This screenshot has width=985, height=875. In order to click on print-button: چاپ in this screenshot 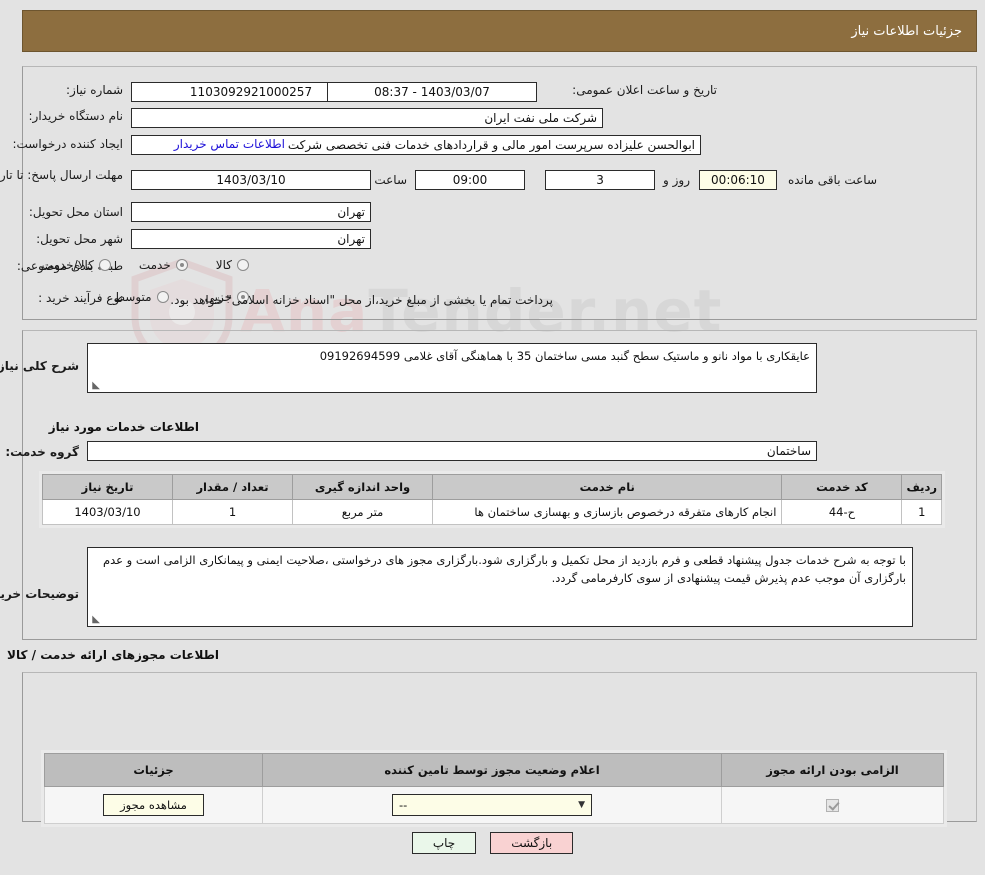, I will do `click(444, 843)`.